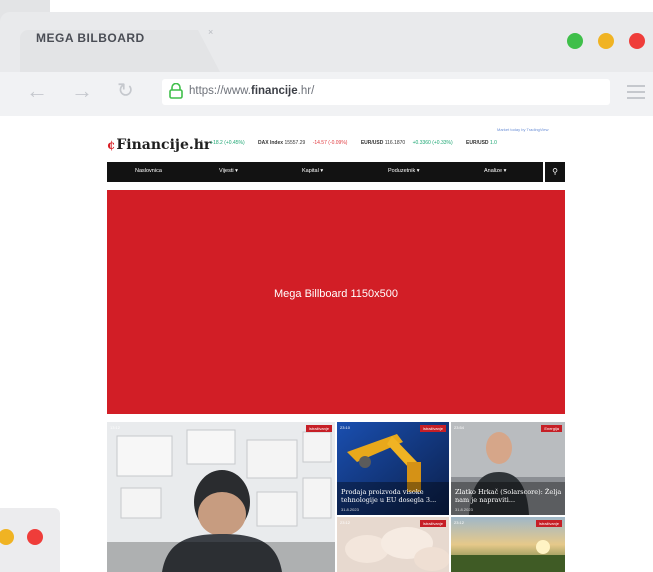  I want to click on browser-menu-icon, so click(636, 92).